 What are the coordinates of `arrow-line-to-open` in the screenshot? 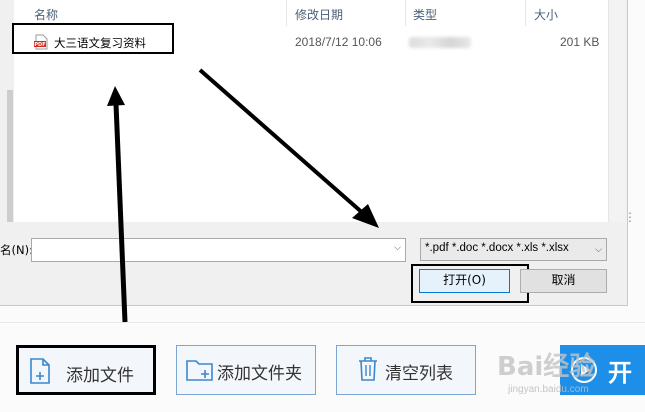 It's located at (282, 142).